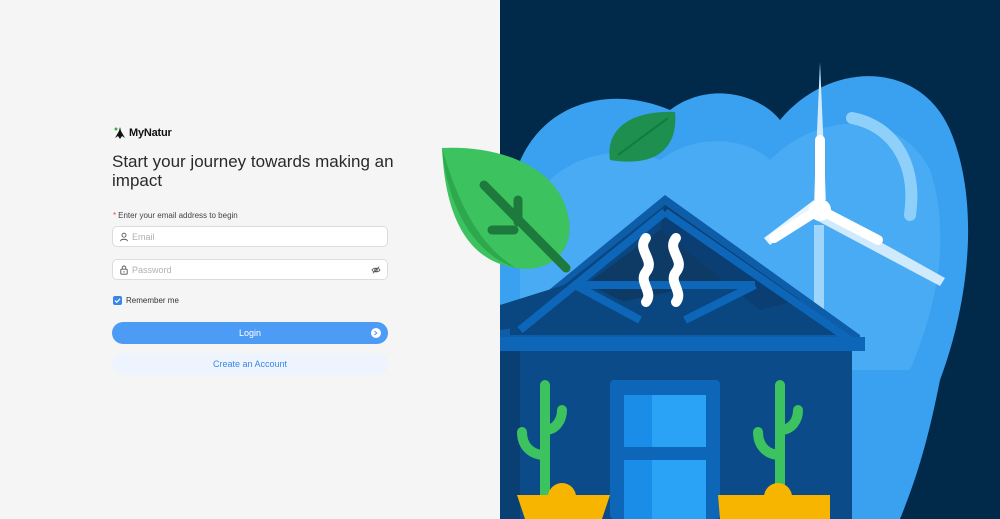  I want to click on password-field, so click(250, 269).